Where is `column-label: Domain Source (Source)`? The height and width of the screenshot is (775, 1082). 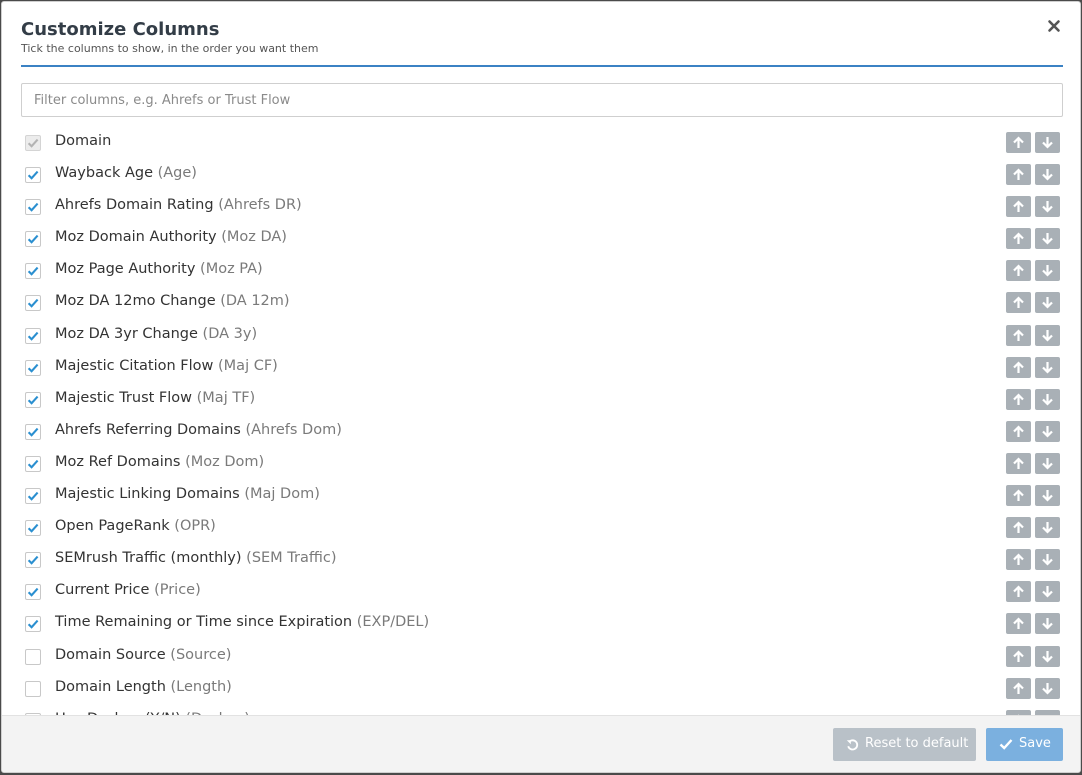
column-label: Domain Source (Source) is located at coordinates (143, 655).